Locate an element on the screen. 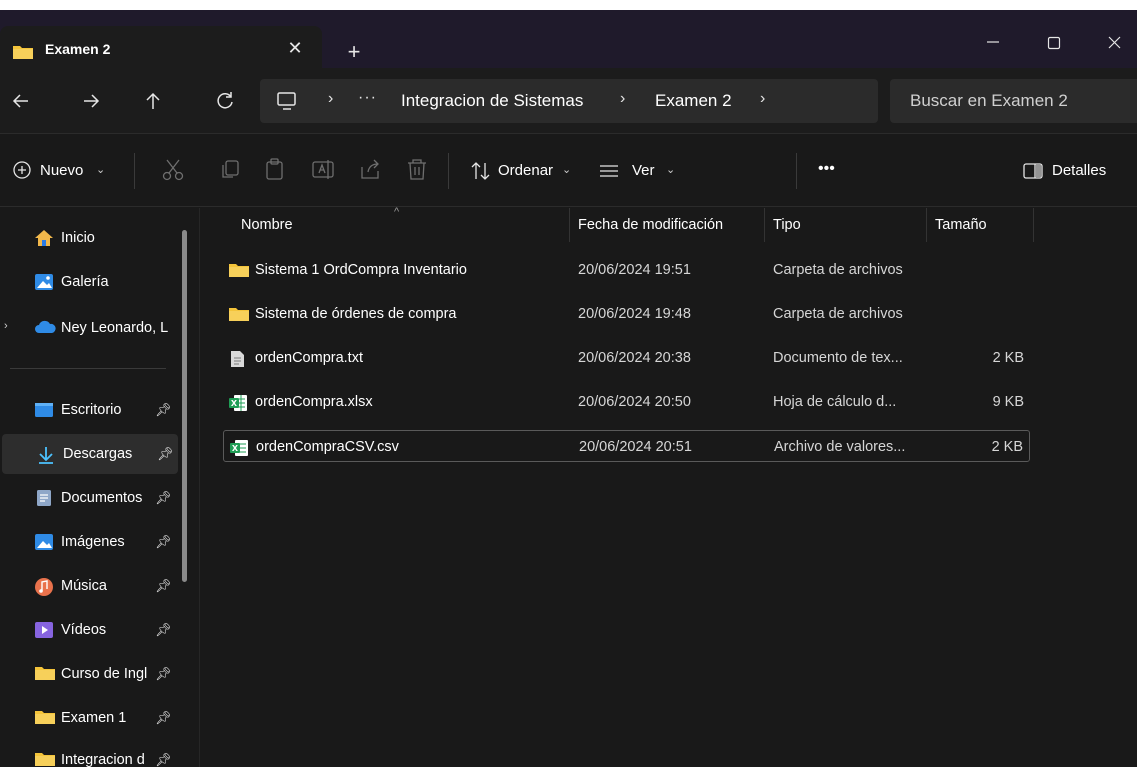  breadcrumb-more-button: ··· is located at coordinates (367, 98).